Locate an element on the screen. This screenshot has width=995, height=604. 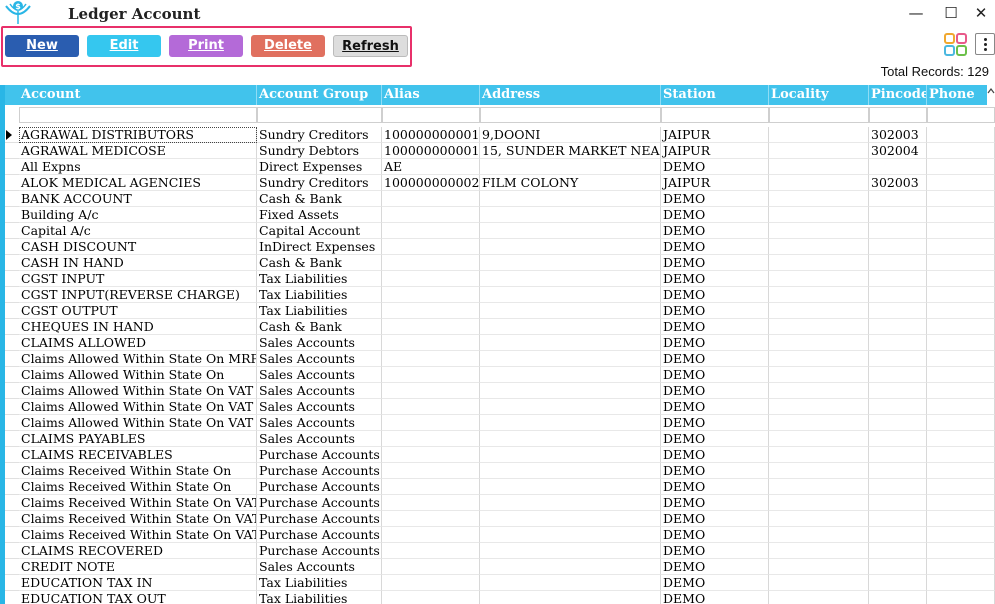
delete-button: Delete is located at coordinates (288, 46).